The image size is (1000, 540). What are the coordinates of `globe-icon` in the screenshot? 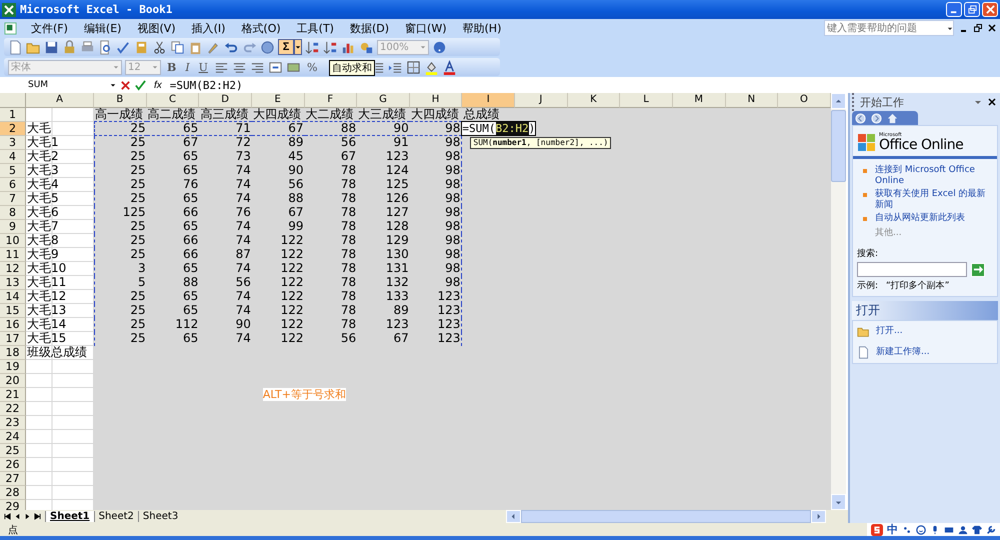 It's located at (267, 47).